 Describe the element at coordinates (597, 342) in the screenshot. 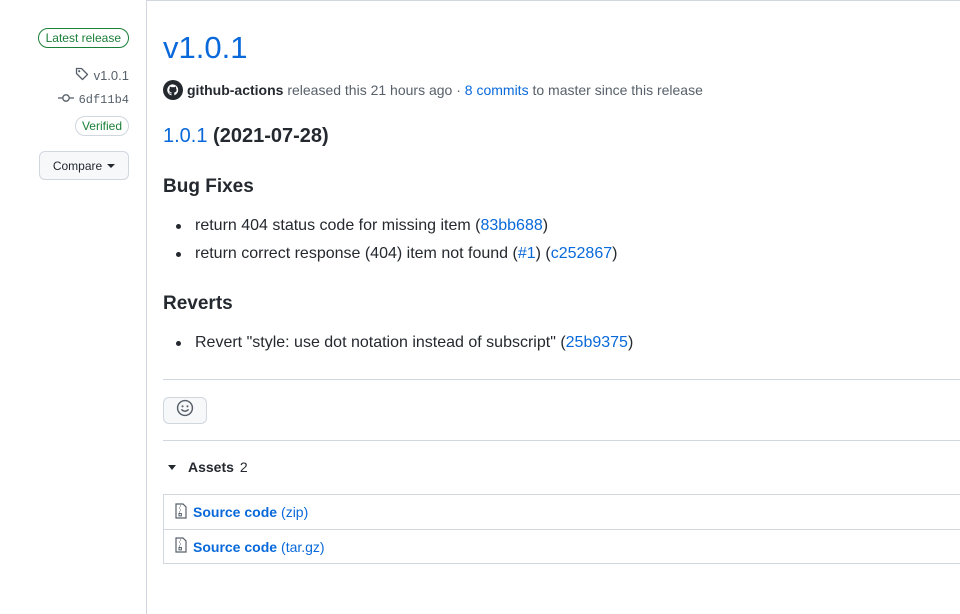

I see `commit-link: 25b9375` at that location.